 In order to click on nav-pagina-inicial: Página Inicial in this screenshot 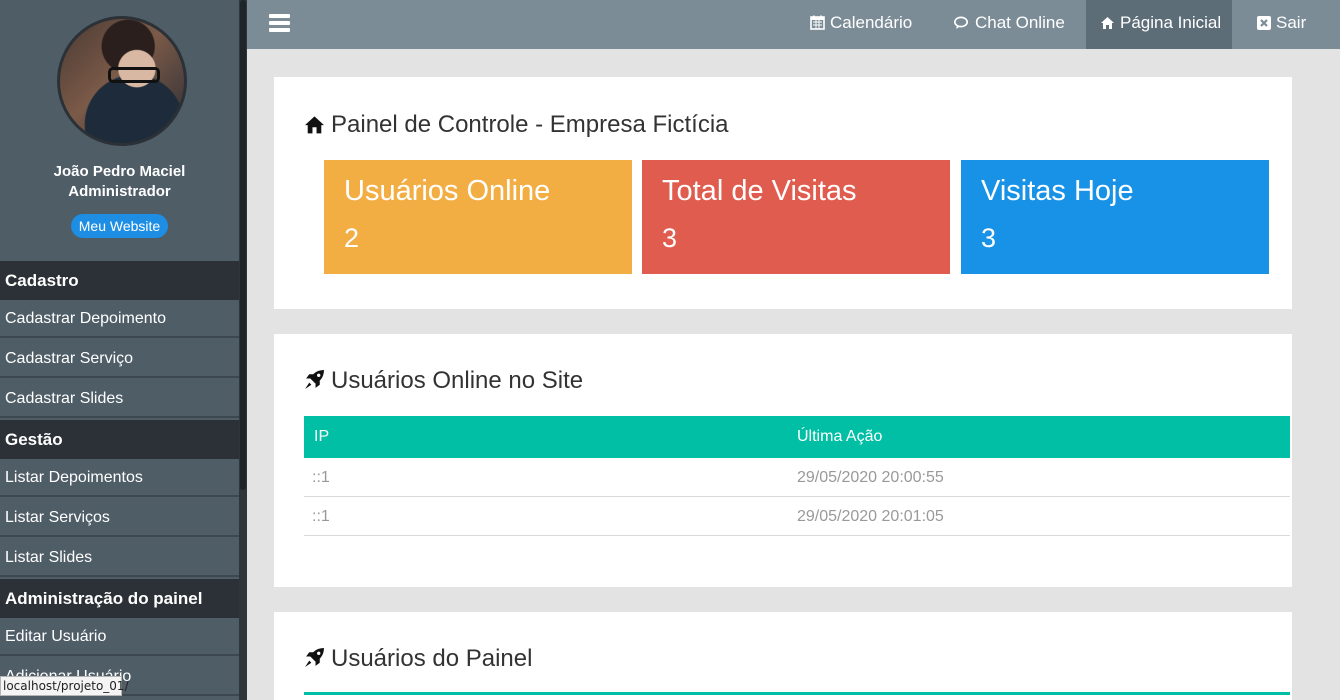, I will do `click(1159, 24)`.